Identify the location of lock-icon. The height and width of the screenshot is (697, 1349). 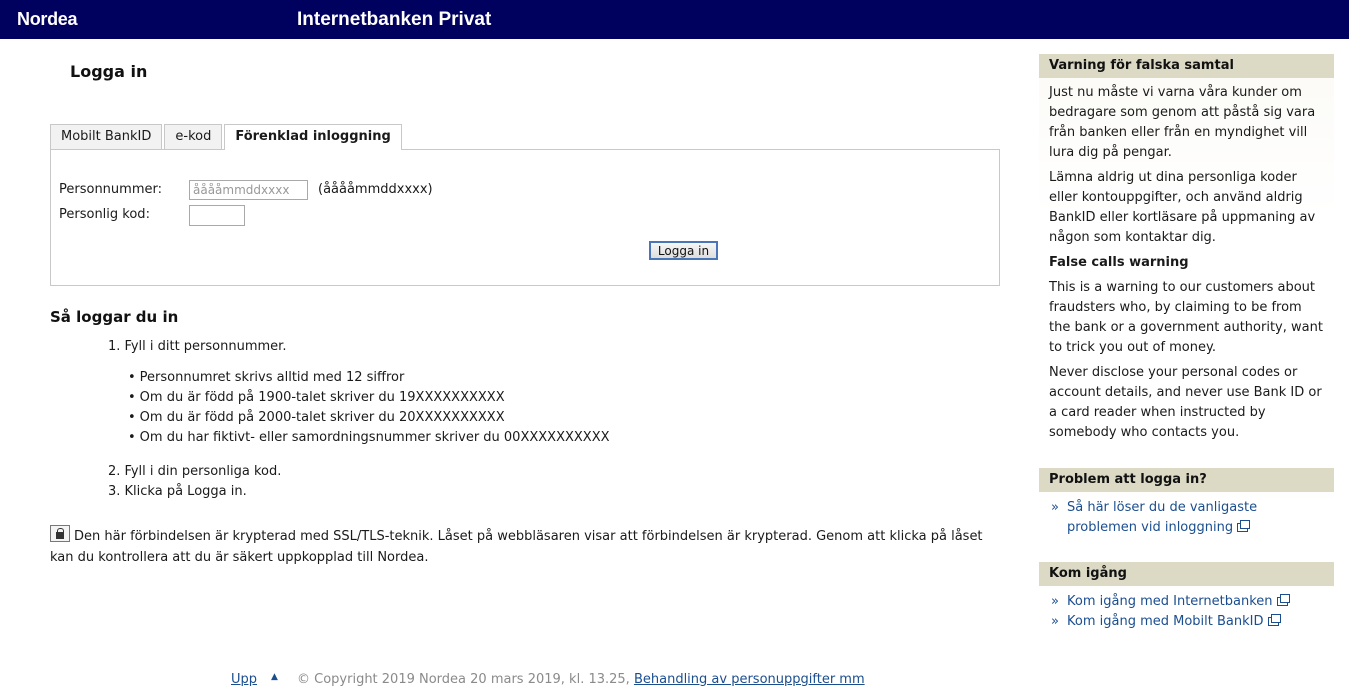
(60, 533).